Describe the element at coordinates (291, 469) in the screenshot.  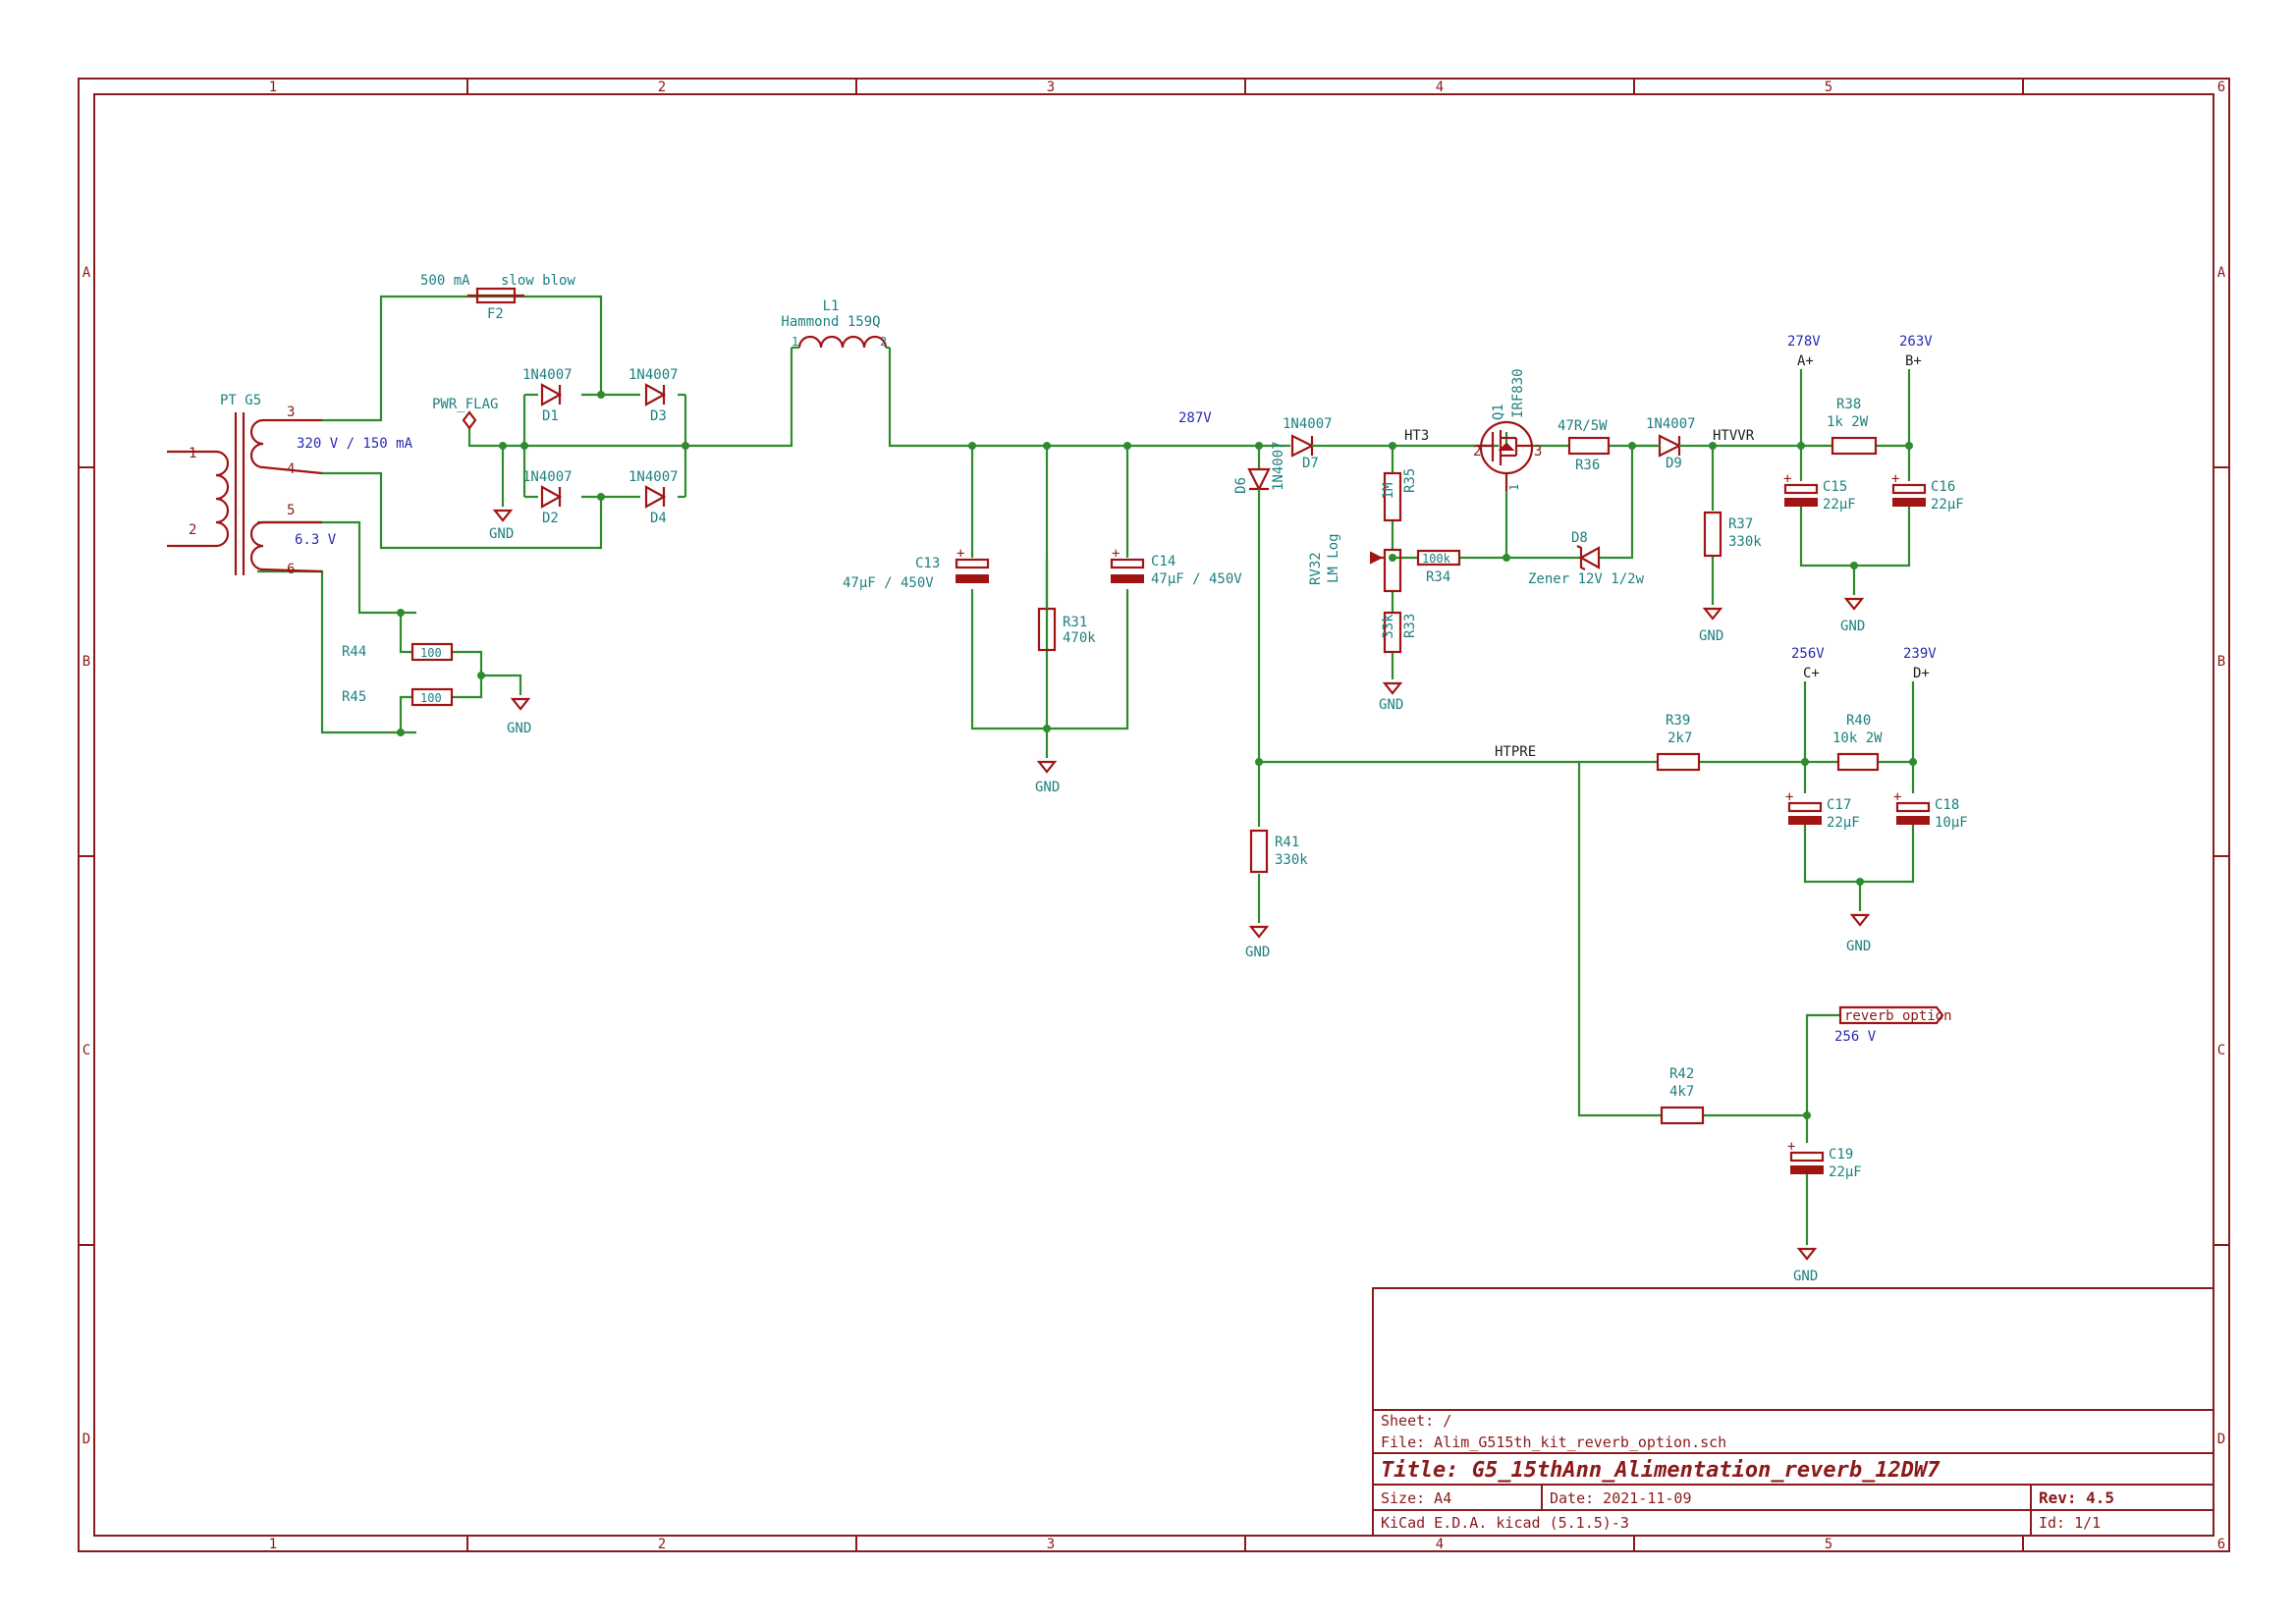
I see `pt-pin-4: 4` at that location.